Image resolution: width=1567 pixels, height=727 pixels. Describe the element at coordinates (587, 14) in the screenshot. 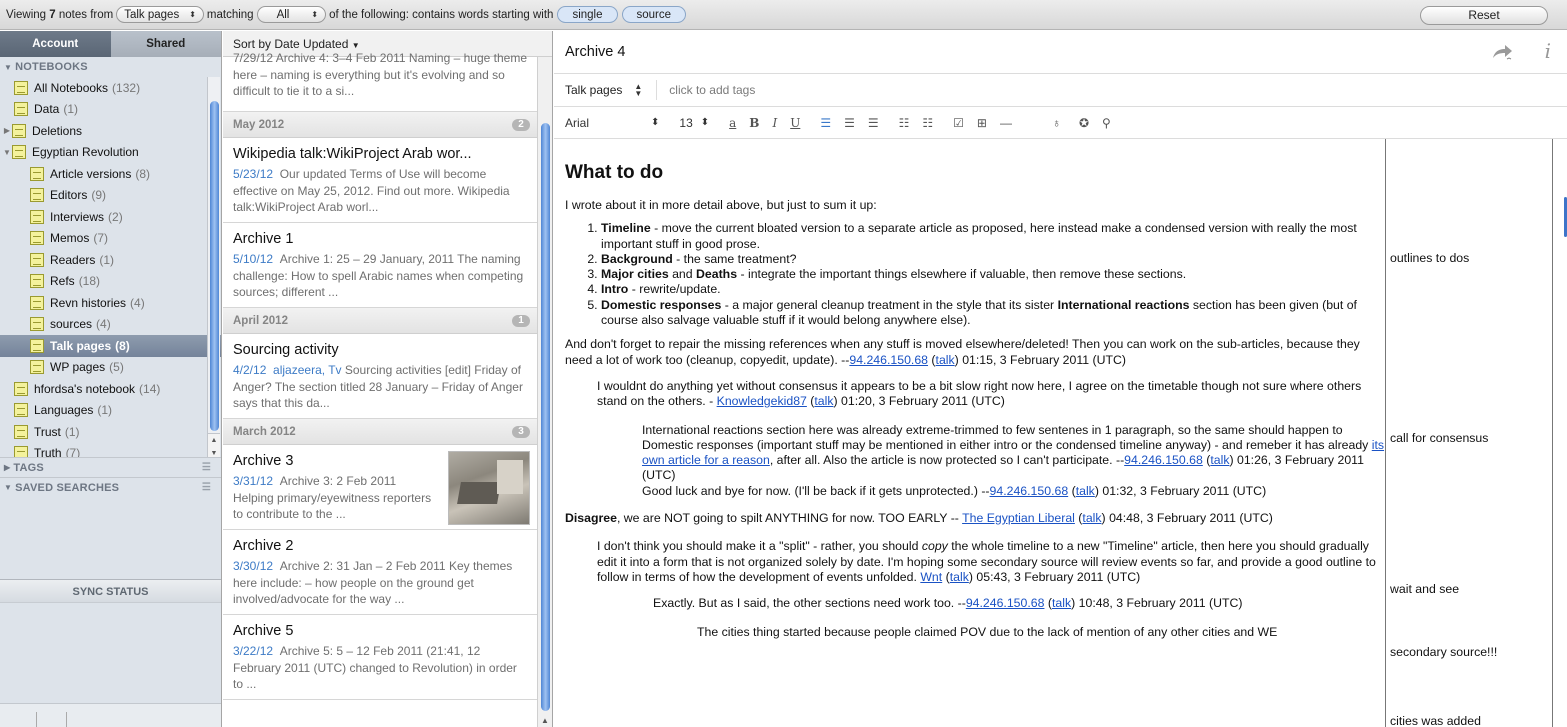

I see `search-term-token: single` at that location.